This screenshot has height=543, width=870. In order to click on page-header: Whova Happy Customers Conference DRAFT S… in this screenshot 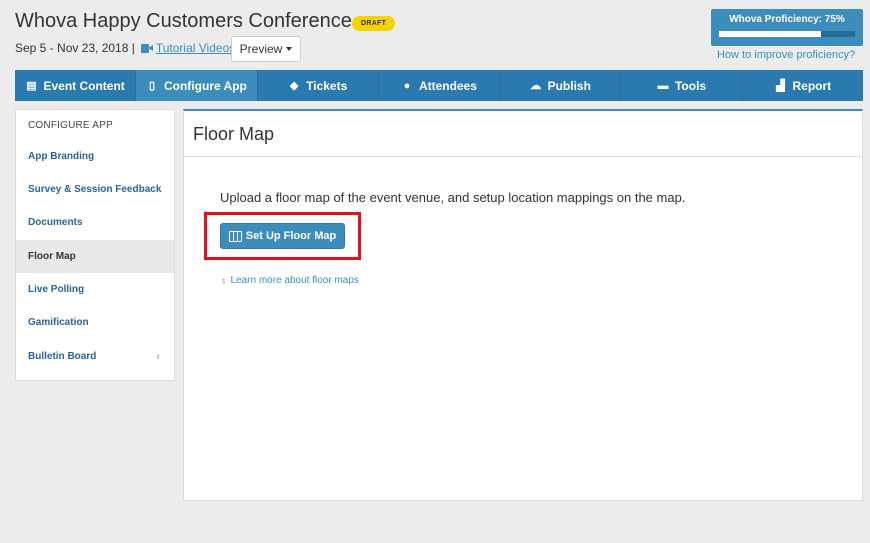, I will do `click(435, 35)`.